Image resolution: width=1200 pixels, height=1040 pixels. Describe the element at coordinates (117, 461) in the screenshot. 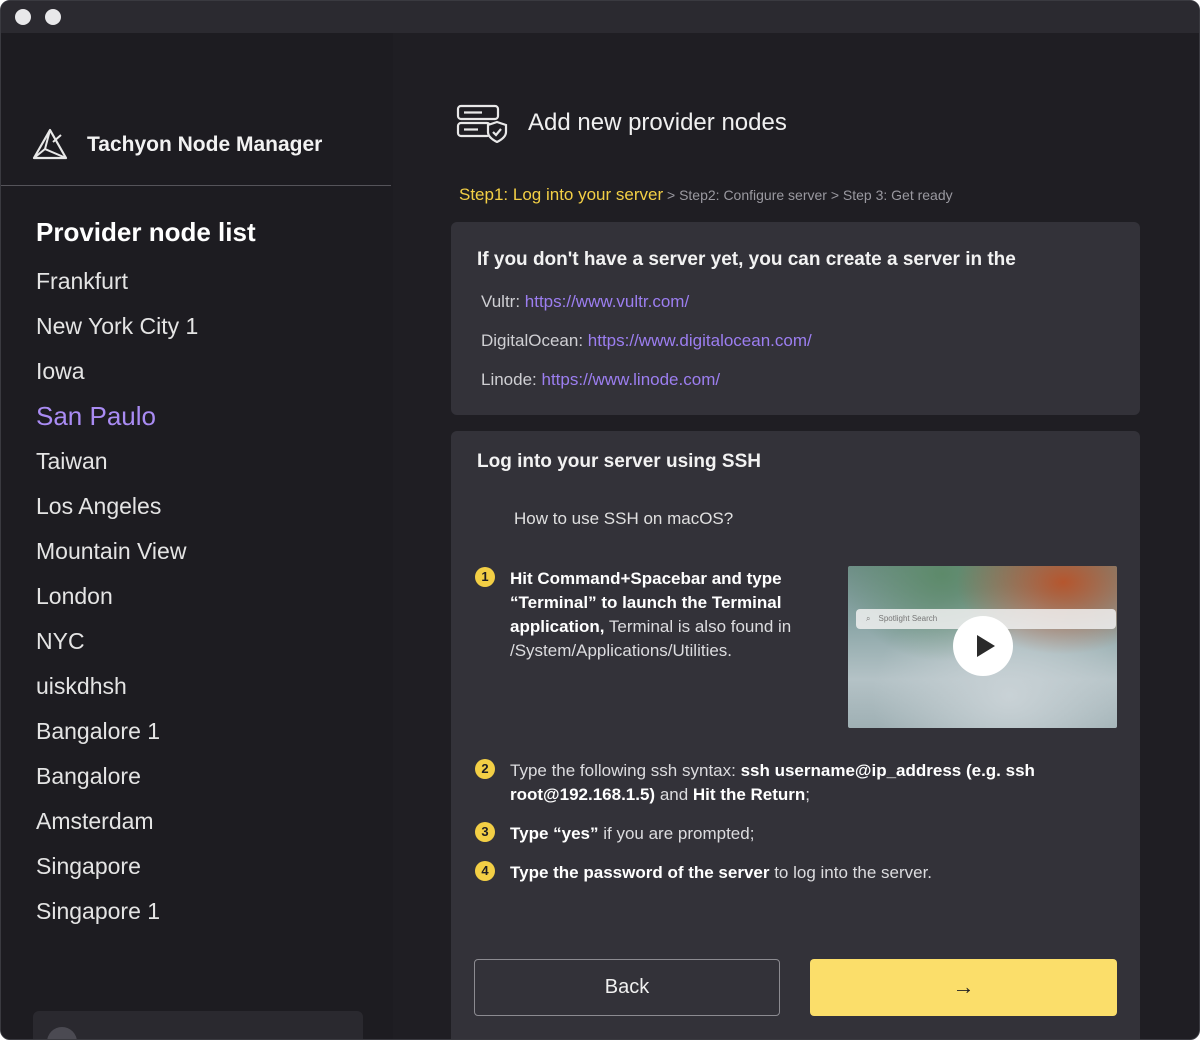

I see `sidebar-item-node: Taiwan` at that location.